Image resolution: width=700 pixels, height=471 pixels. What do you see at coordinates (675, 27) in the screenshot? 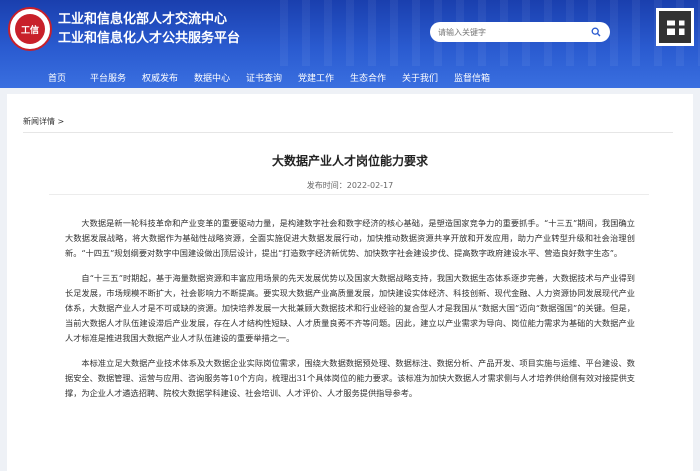
I see `qr-code` at bounding box center [675, 27].